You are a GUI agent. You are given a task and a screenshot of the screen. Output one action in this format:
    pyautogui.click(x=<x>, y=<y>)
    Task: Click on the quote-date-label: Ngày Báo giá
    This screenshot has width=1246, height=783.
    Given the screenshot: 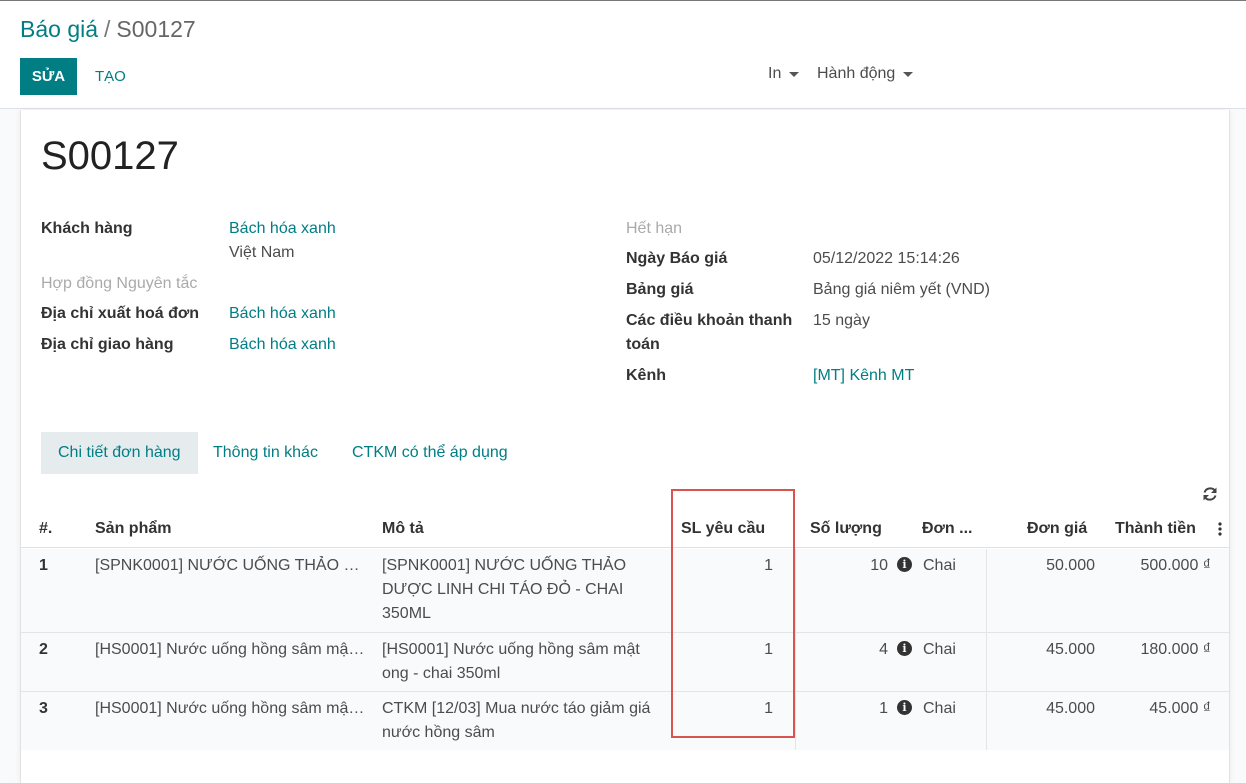 What is the action you would take?
    pyautogui.click(x=677, y=258)
    